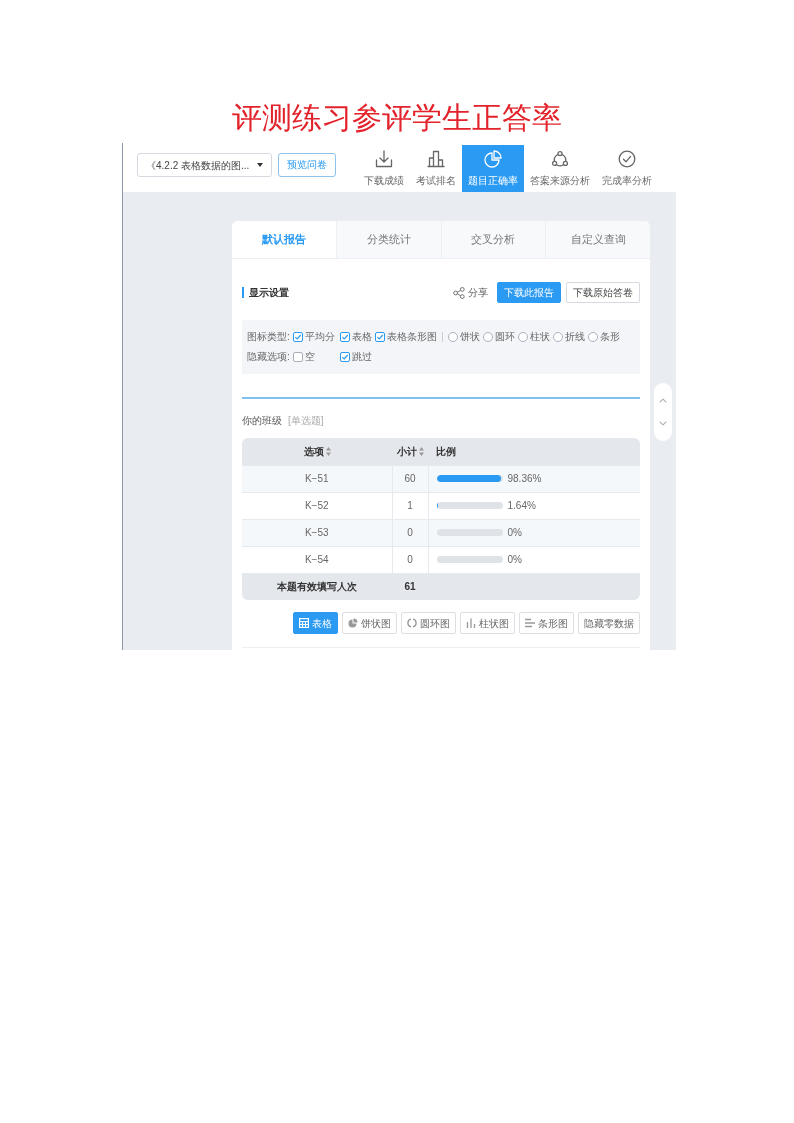 Image resolution: width=794 pixels, height=1123 pixels. What do you see at coordinates (304, 623) in the screenshot?
I see `table-grid-icon` at bounding box center [304, 623].